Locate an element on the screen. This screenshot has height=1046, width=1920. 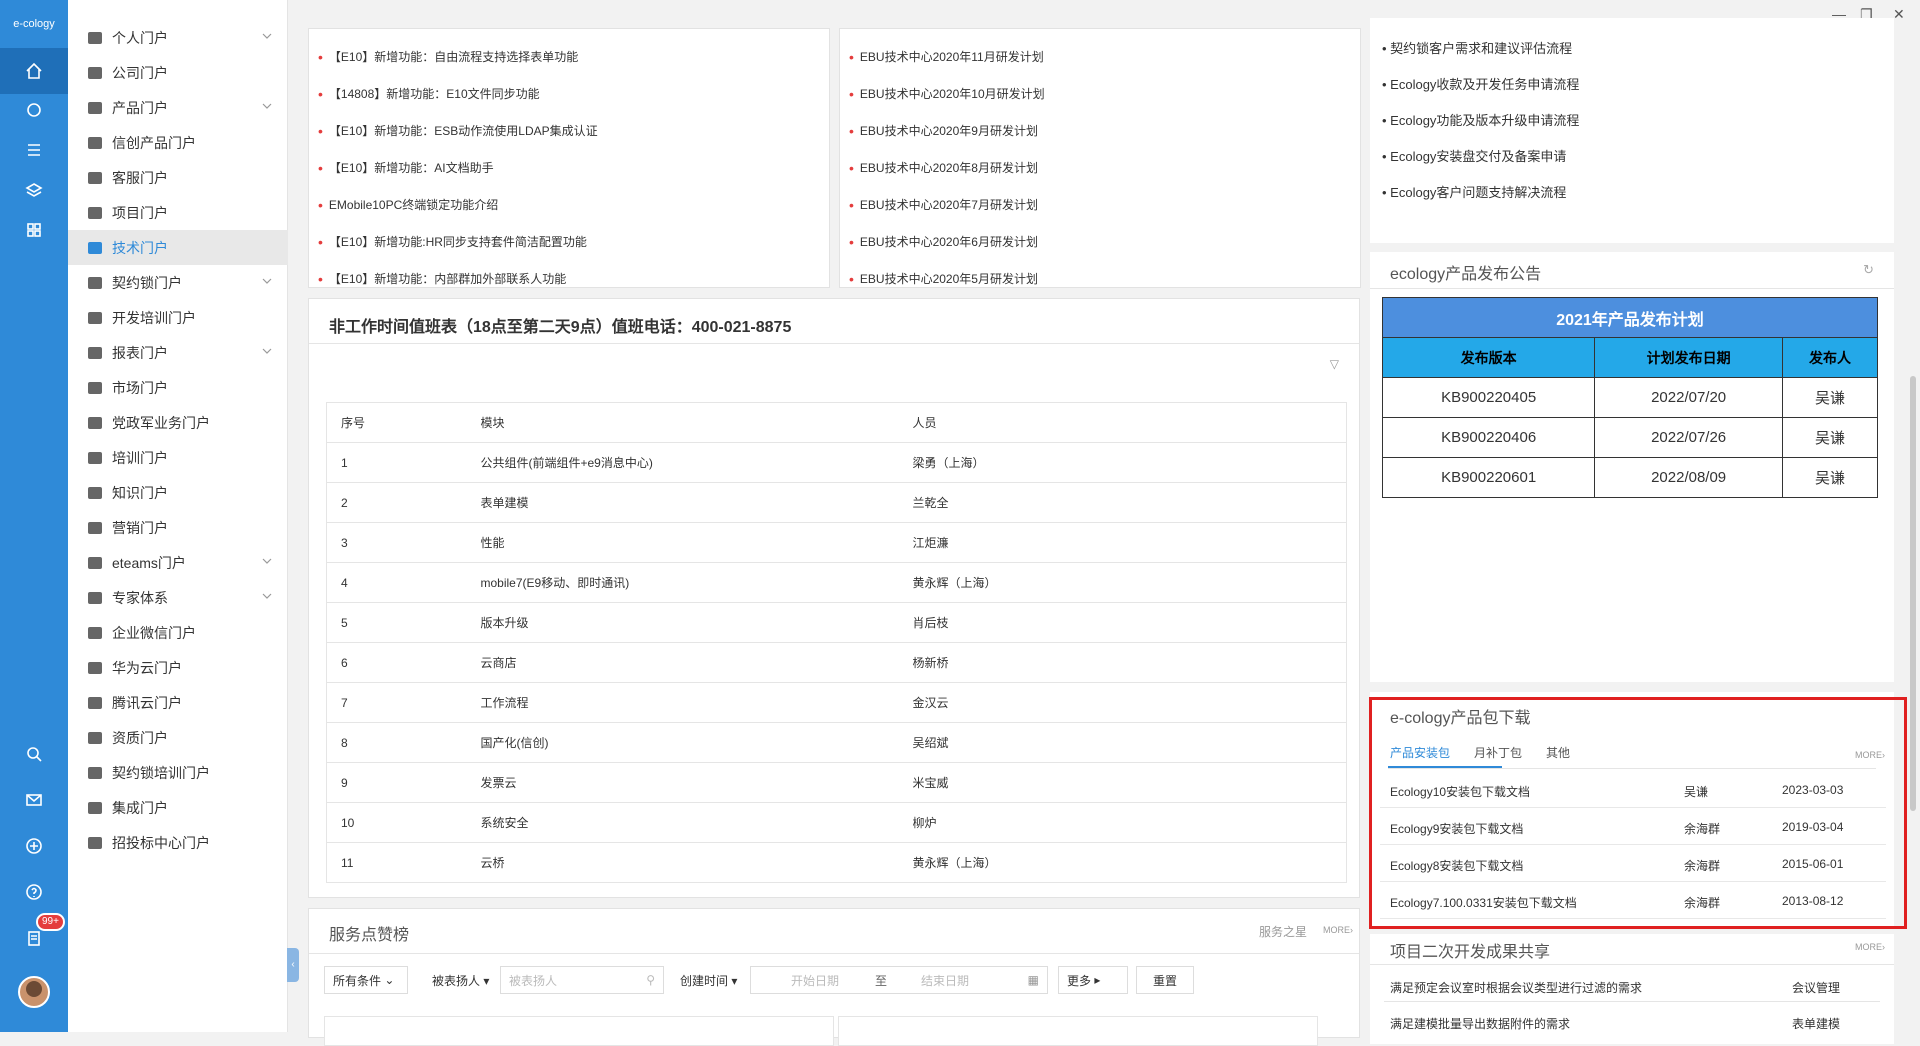
menu-item: 产品门户 is located at coordinates (178, 107).